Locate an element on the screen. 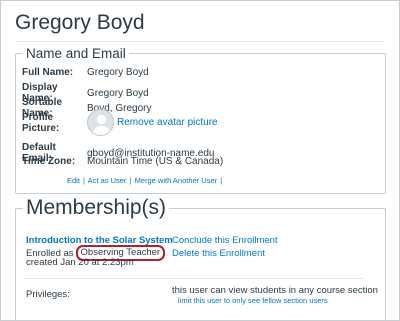  edit-link: Edit is located at coordinates (73, 180).